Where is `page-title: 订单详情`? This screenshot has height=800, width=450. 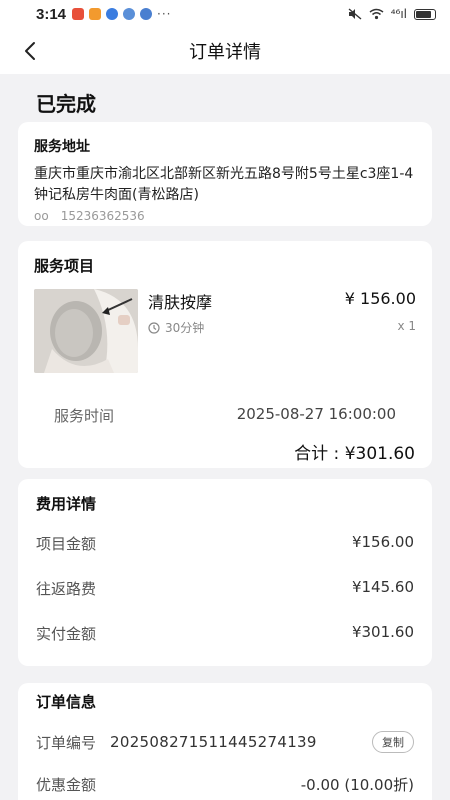 page-title: 订单详情 is located at coordinates (225, 52).